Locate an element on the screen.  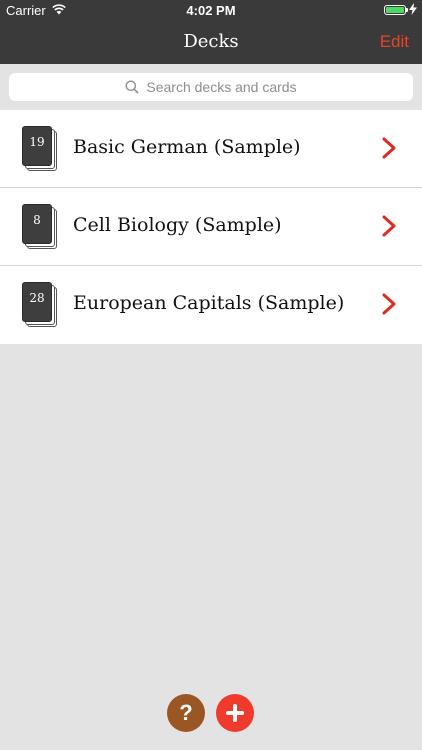
deck-name: Basic German (Sample) is located at coordinates (187, 147).